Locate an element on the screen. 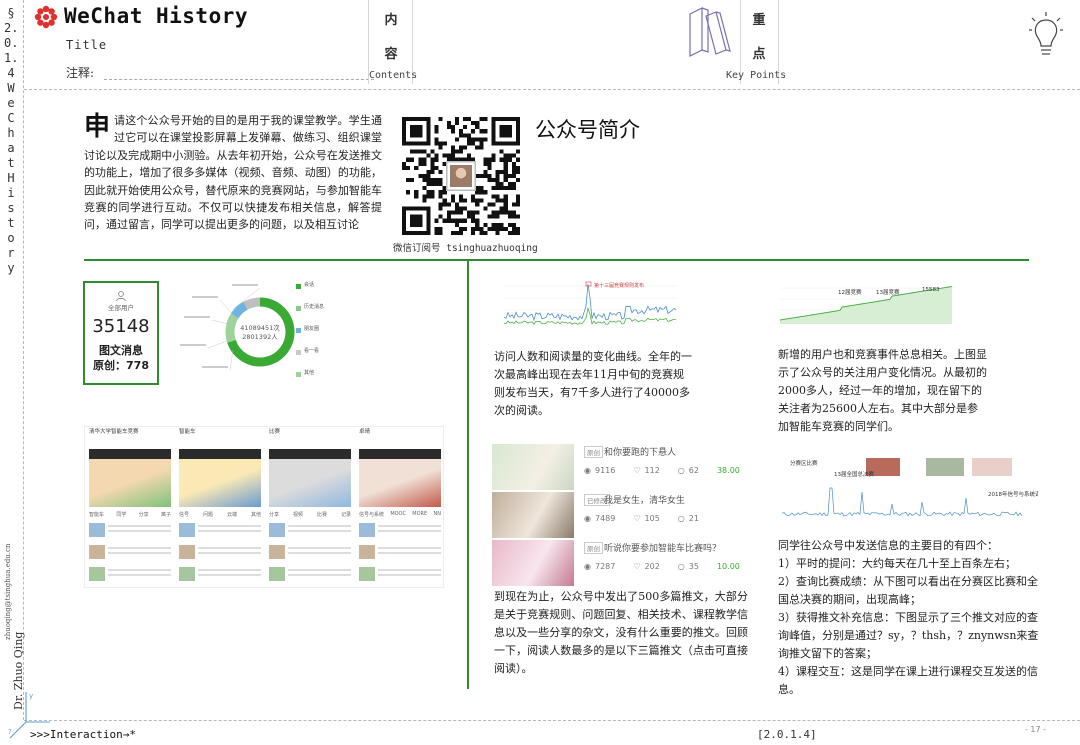 This screenshot has width=1080, height=745. visit-trend-chart: 第十三届竞赛规则发布 is located at coordinates (585, 307).